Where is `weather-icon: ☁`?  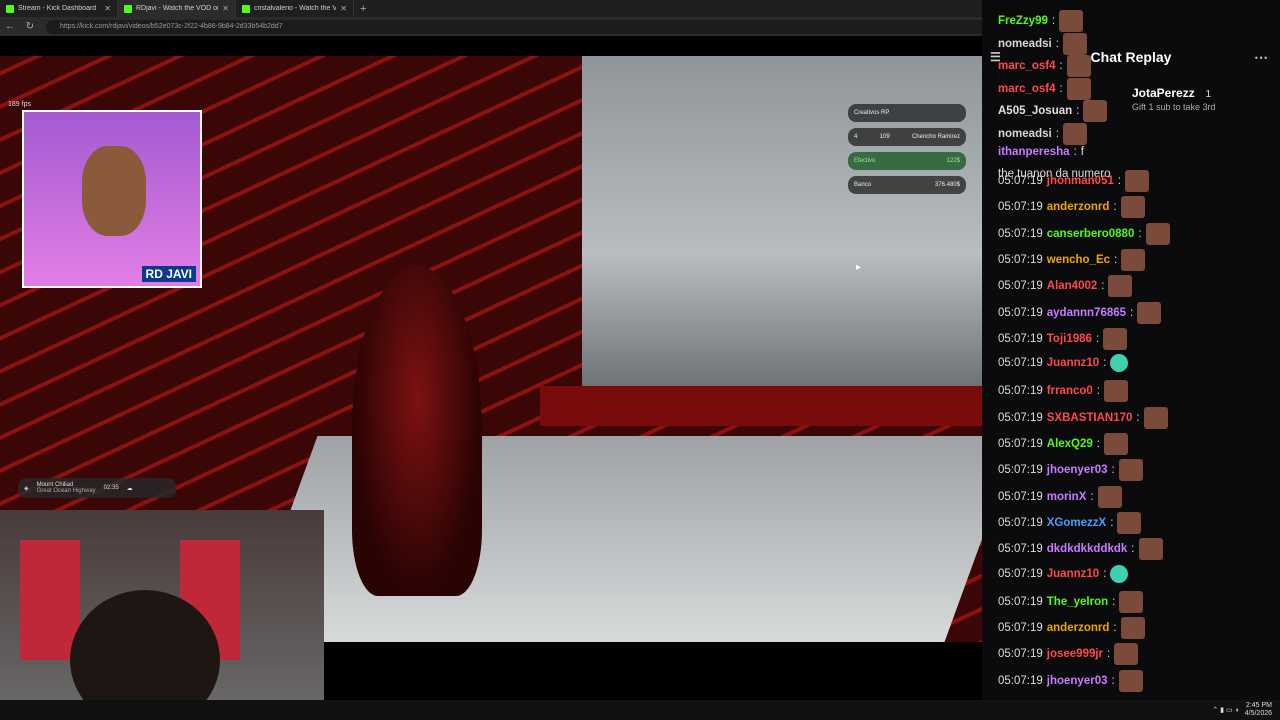
weather-icon: ☁ is located at coordinates (129, 488).